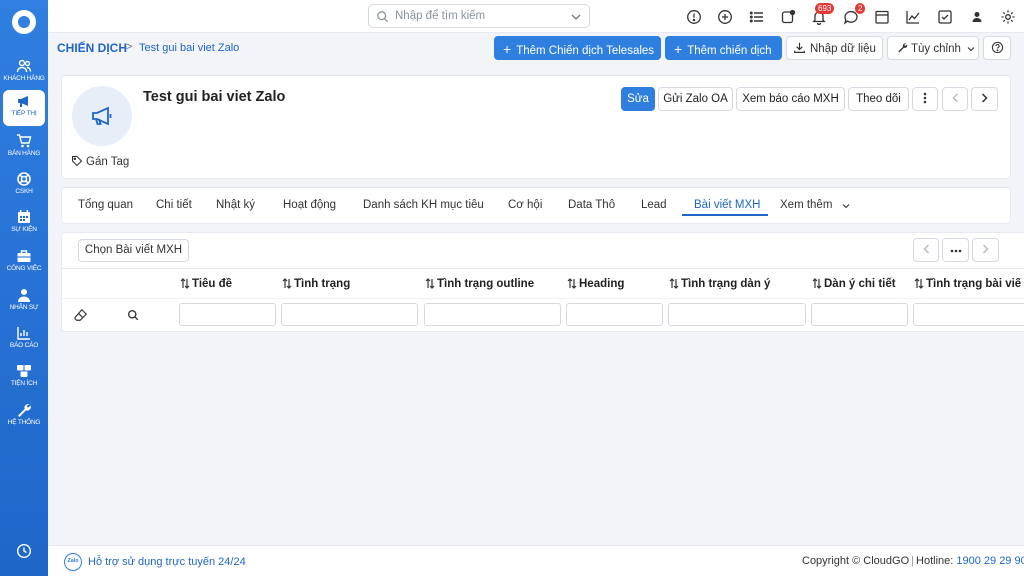 Image resolution: width=1024 pixels, height=576 pixels. Describe the element at coordinates (790, 99) in the screenshot. I see `view-social-report-button: Xem báo cáo MXH` at that location.